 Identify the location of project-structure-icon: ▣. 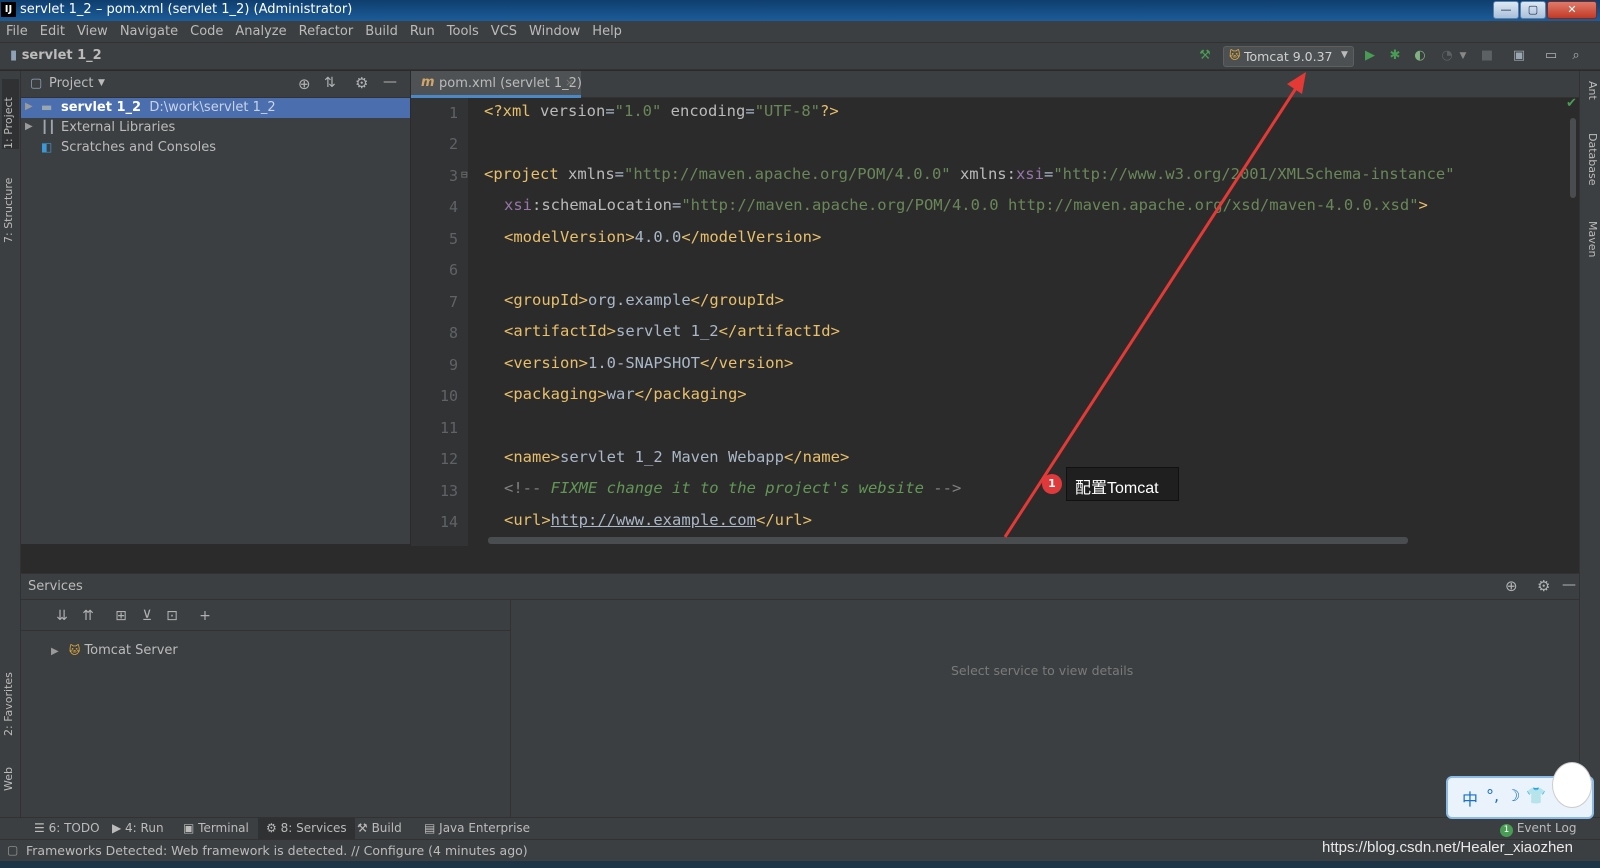
(1519, 56).